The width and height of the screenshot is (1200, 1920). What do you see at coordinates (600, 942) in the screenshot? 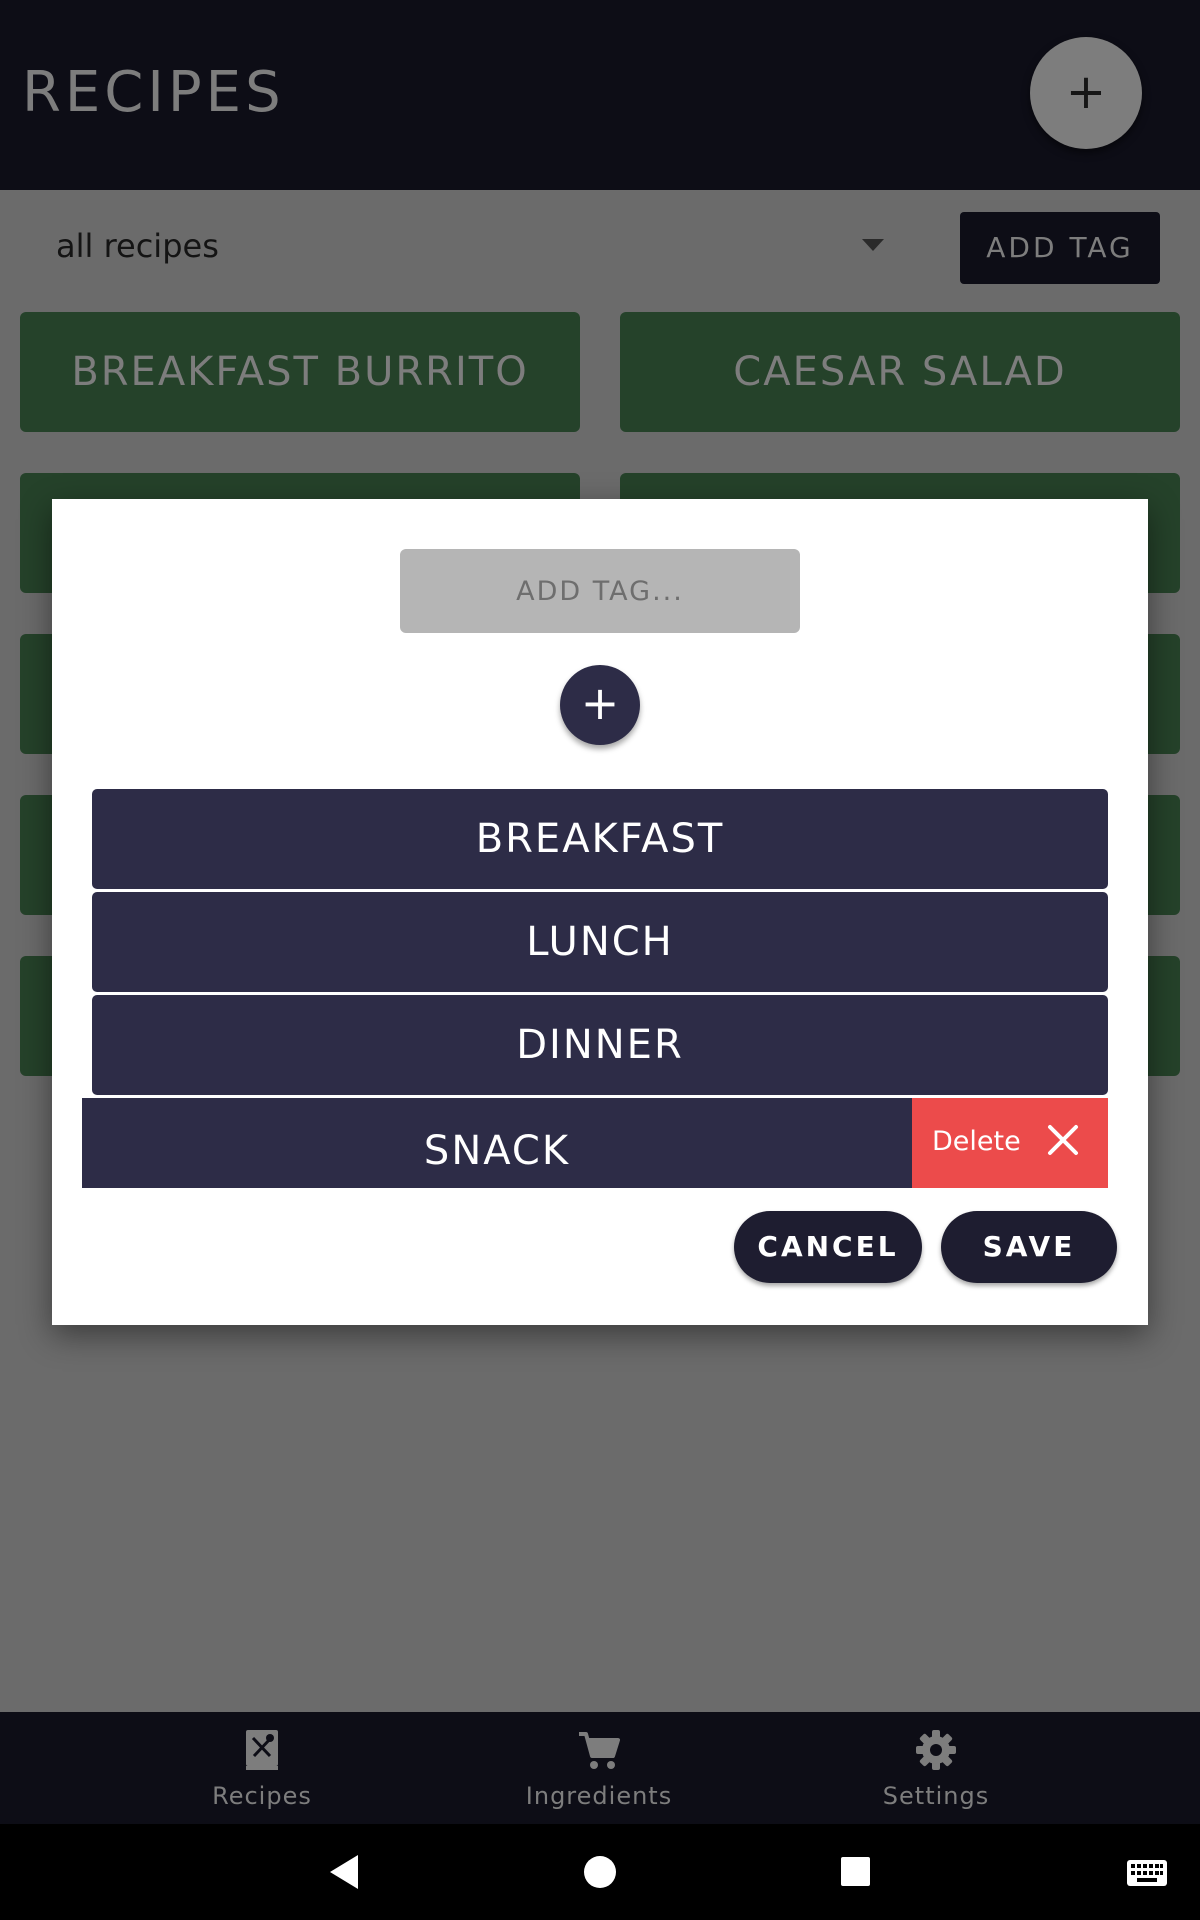
I see `tag-item-lunch: LUNCH` at bounding box center [600, 942].